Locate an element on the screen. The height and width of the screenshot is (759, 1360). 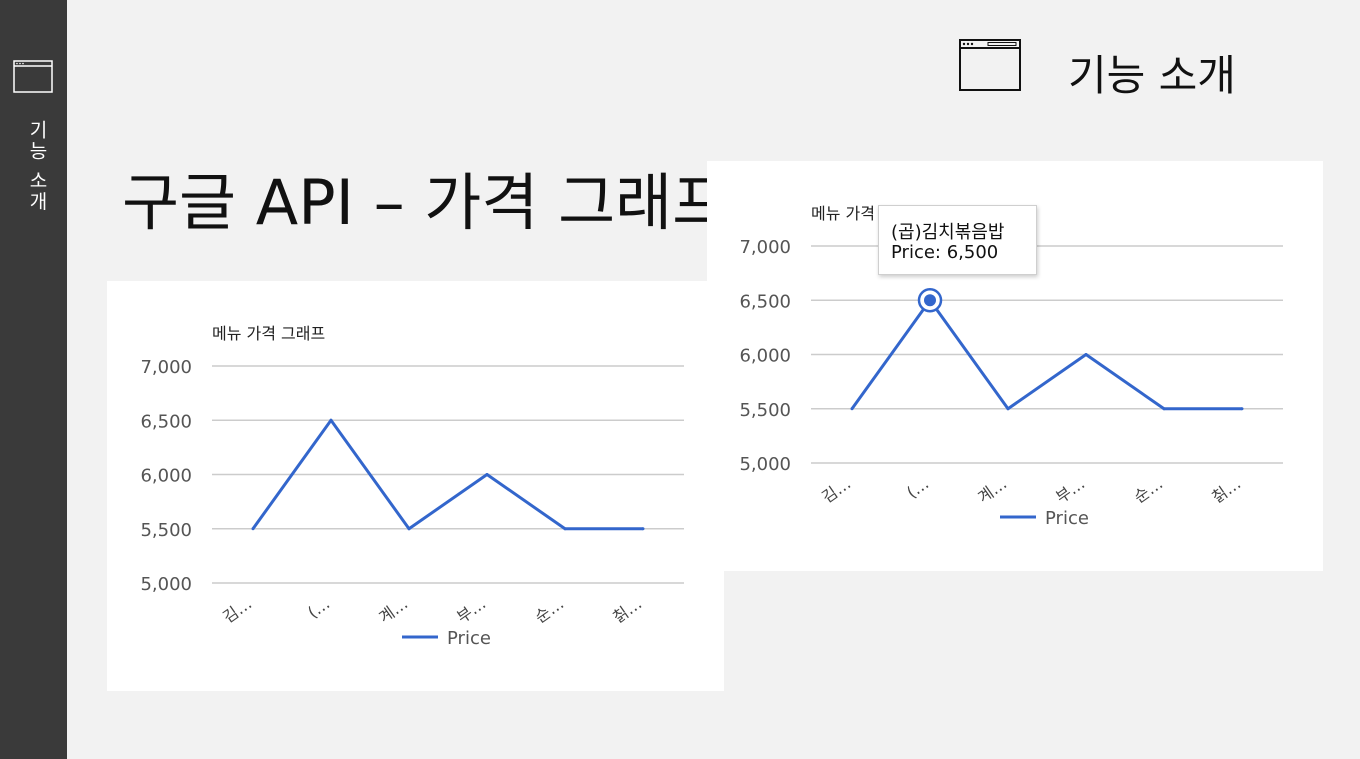
chart-title: 메뉴 가격 그래프 is located at coordinates (268, 333).